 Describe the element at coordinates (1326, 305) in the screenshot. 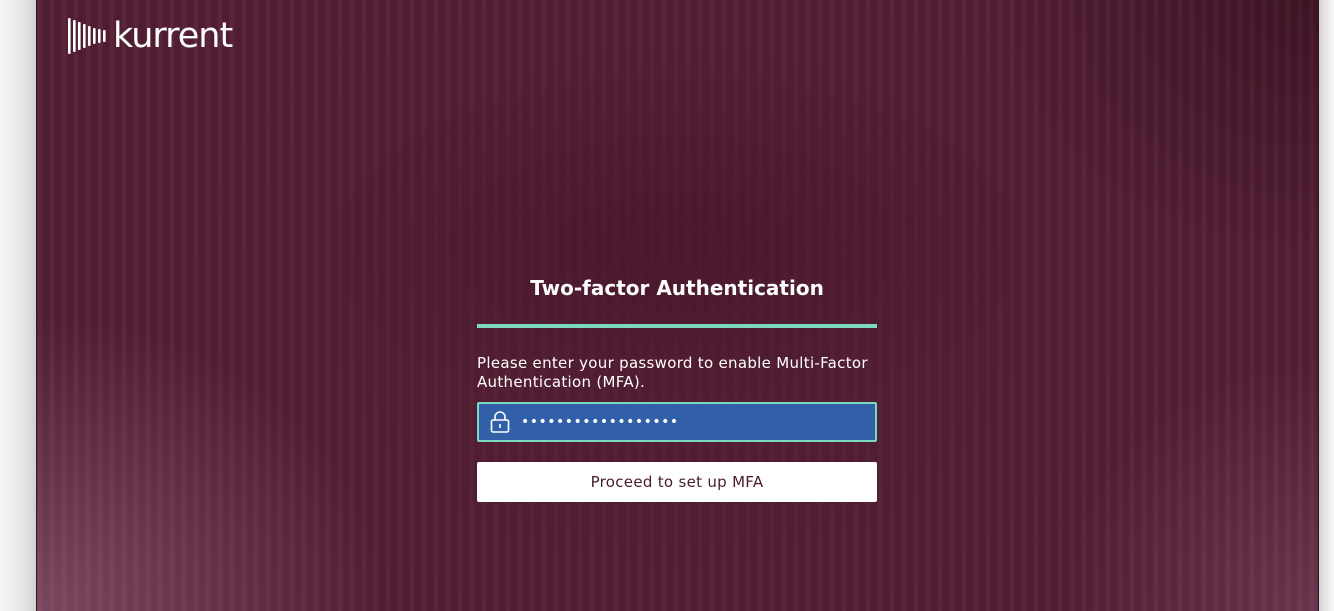

I see `desktop-background-right` at that location.